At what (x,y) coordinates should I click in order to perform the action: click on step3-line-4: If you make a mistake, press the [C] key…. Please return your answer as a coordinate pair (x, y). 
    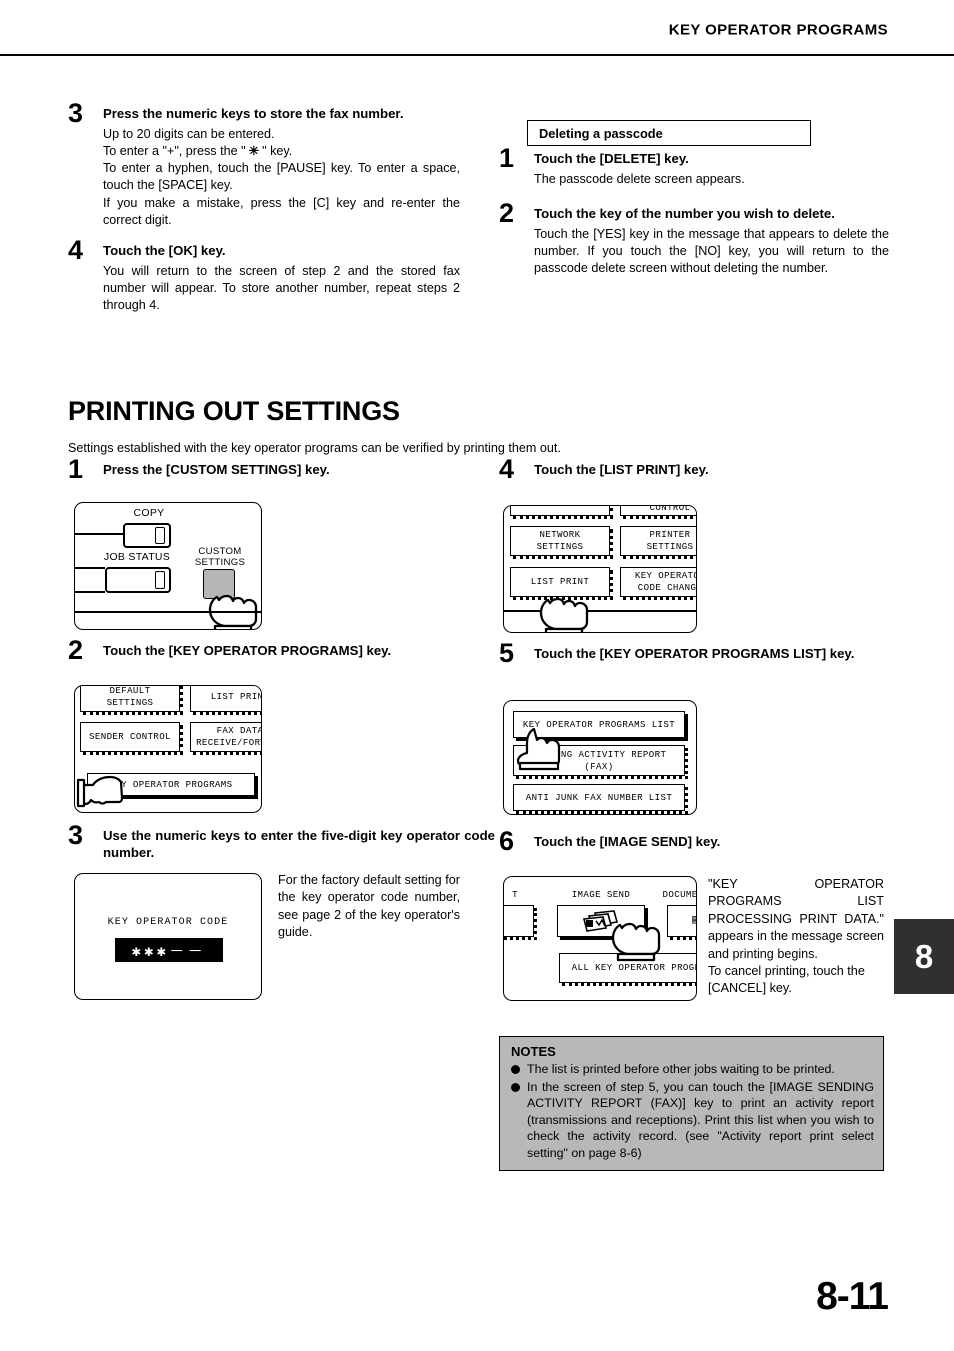
    Looking at the image, I should click on (281, 211).